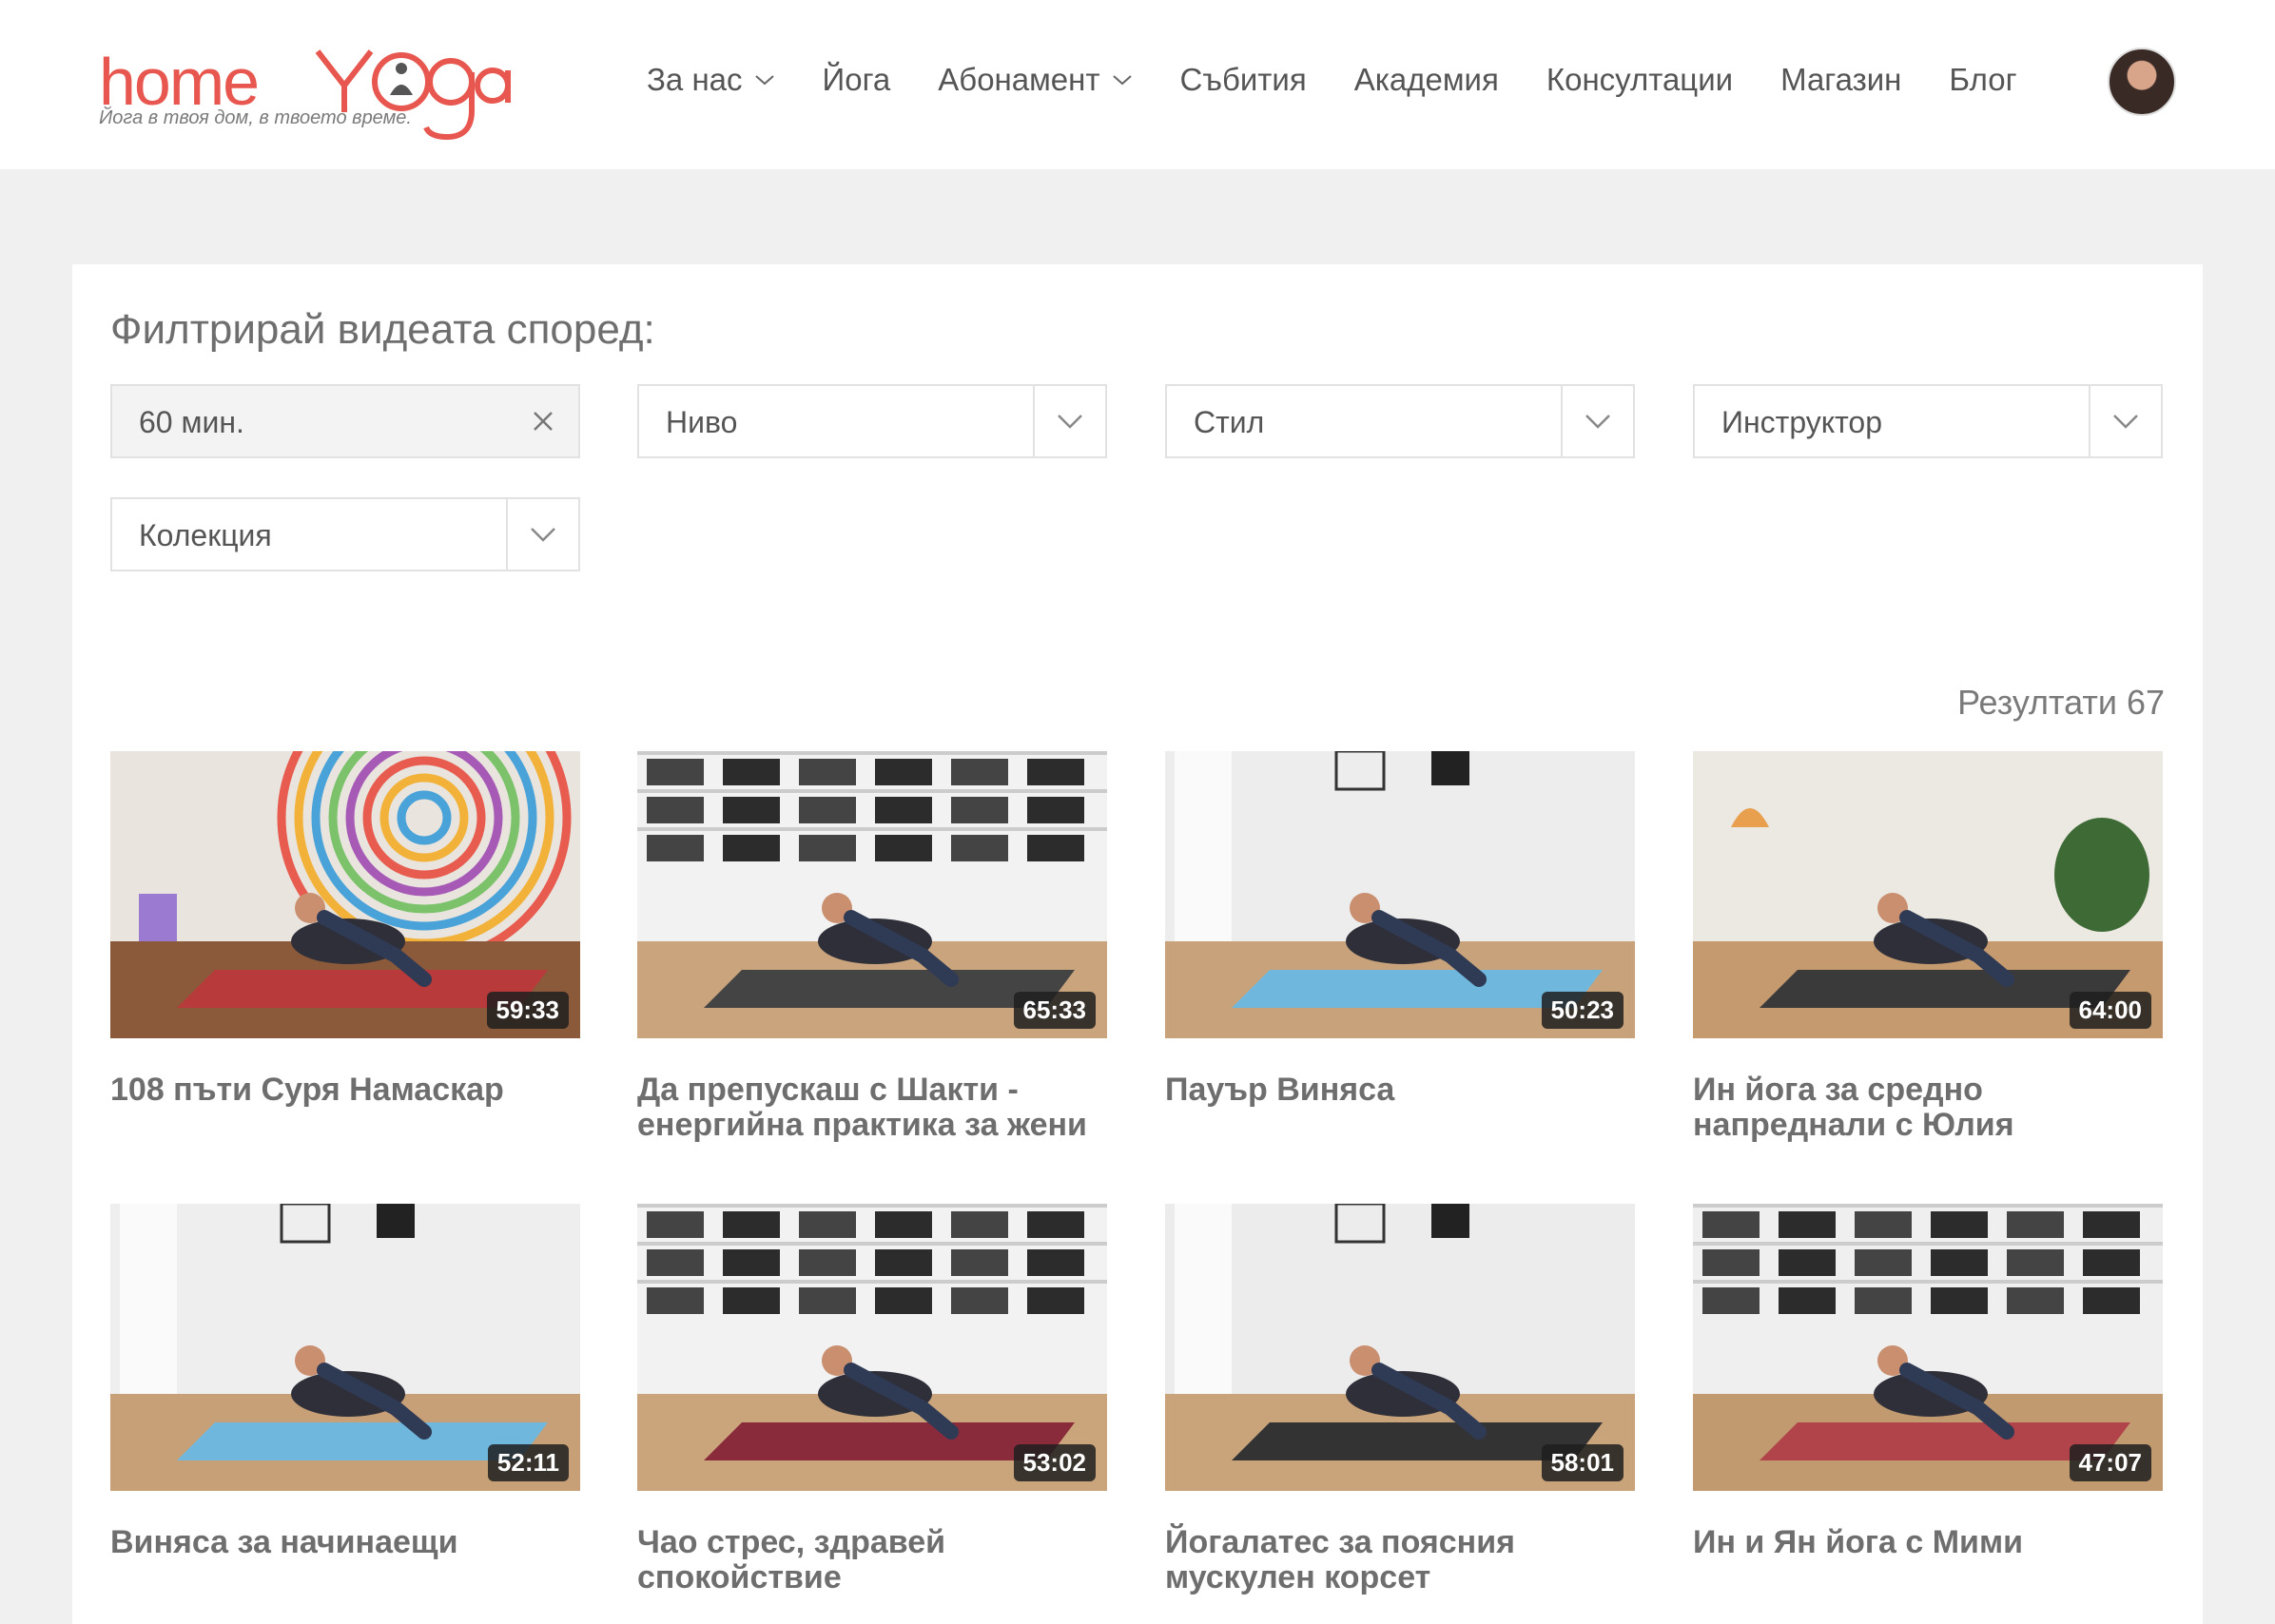 The width and height of the screenshot is (2275, 1624). I want to click on nav-item-label: Събития, so click(1243, 79).